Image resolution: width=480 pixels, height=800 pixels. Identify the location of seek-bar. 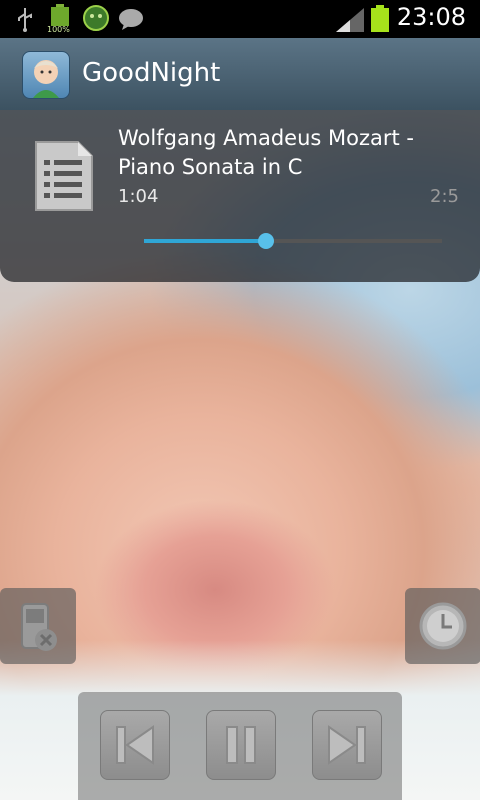
(293, 241).